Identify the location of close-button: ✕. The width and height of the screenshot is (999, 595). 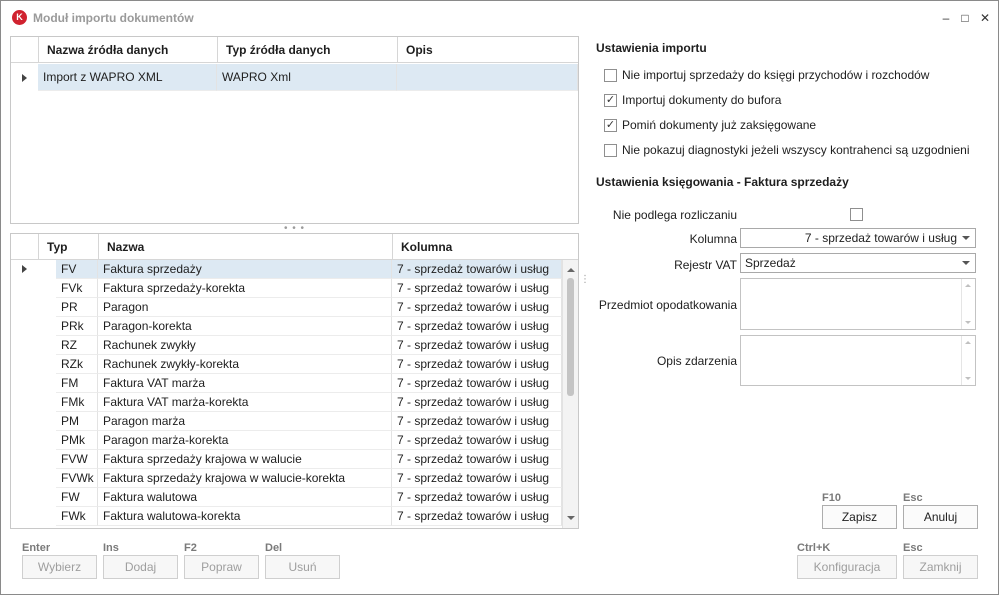
(985, 18).